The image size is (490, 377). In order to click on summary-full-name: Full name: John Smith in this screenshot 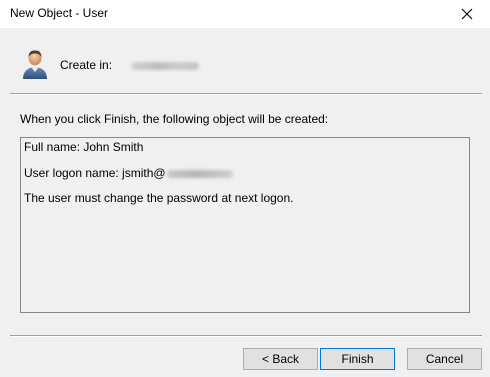, I will do `click(84, 147)`.